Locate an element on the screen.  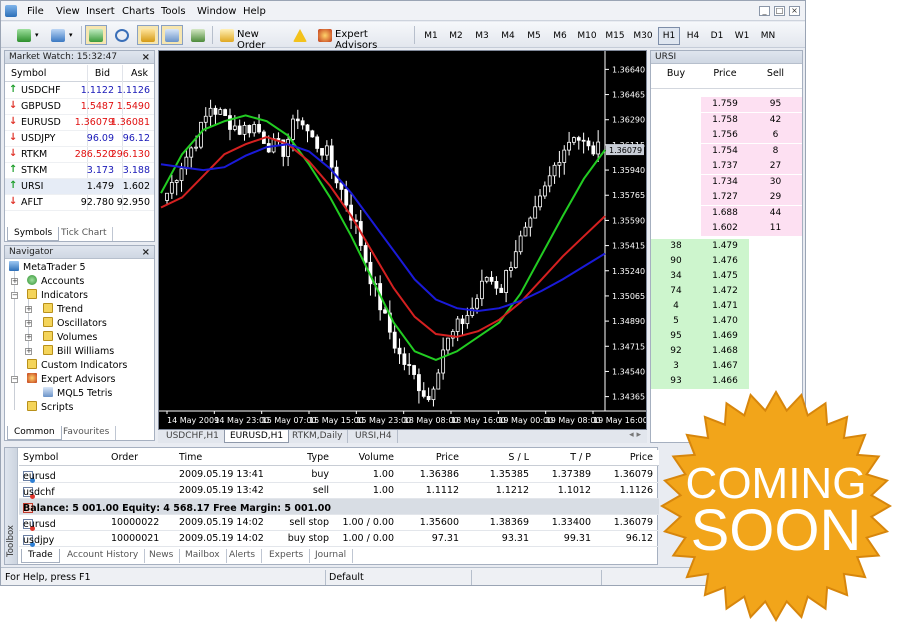
dom-ask-row: 1.734 30 is located at coordinates (726, 182).